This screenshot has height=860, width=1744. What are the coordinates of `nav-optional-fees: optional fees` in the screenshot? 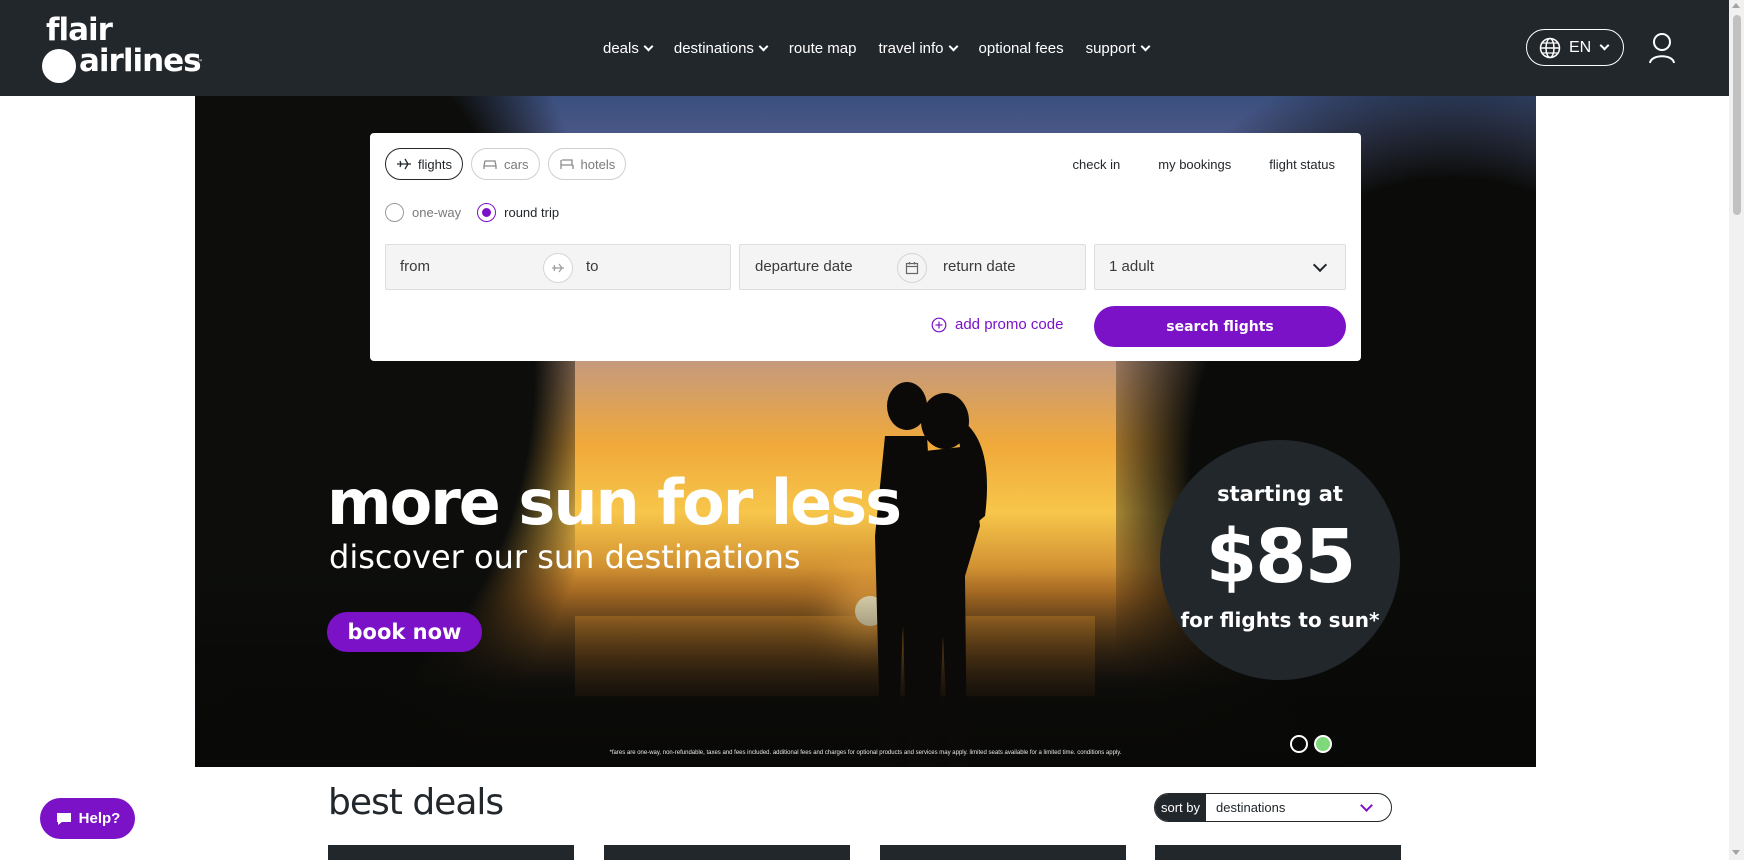 It's located at (1021, 48).